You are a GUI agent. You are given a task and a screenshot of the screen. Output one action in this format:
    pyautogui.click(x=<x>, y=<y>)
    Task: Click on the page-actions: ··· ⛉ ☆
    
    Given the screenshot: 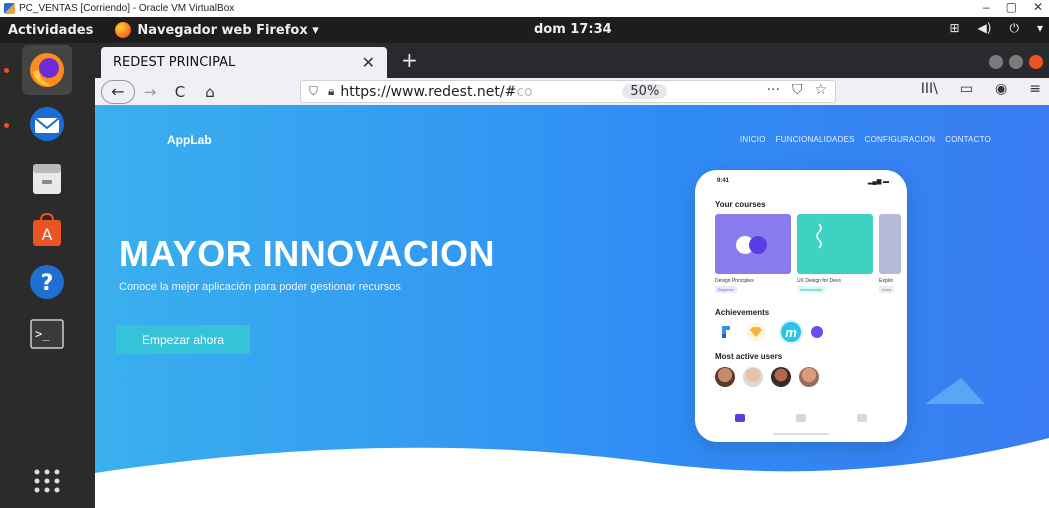 What is the action you would take?
    pyautogui.click(x=797, y=90)
    